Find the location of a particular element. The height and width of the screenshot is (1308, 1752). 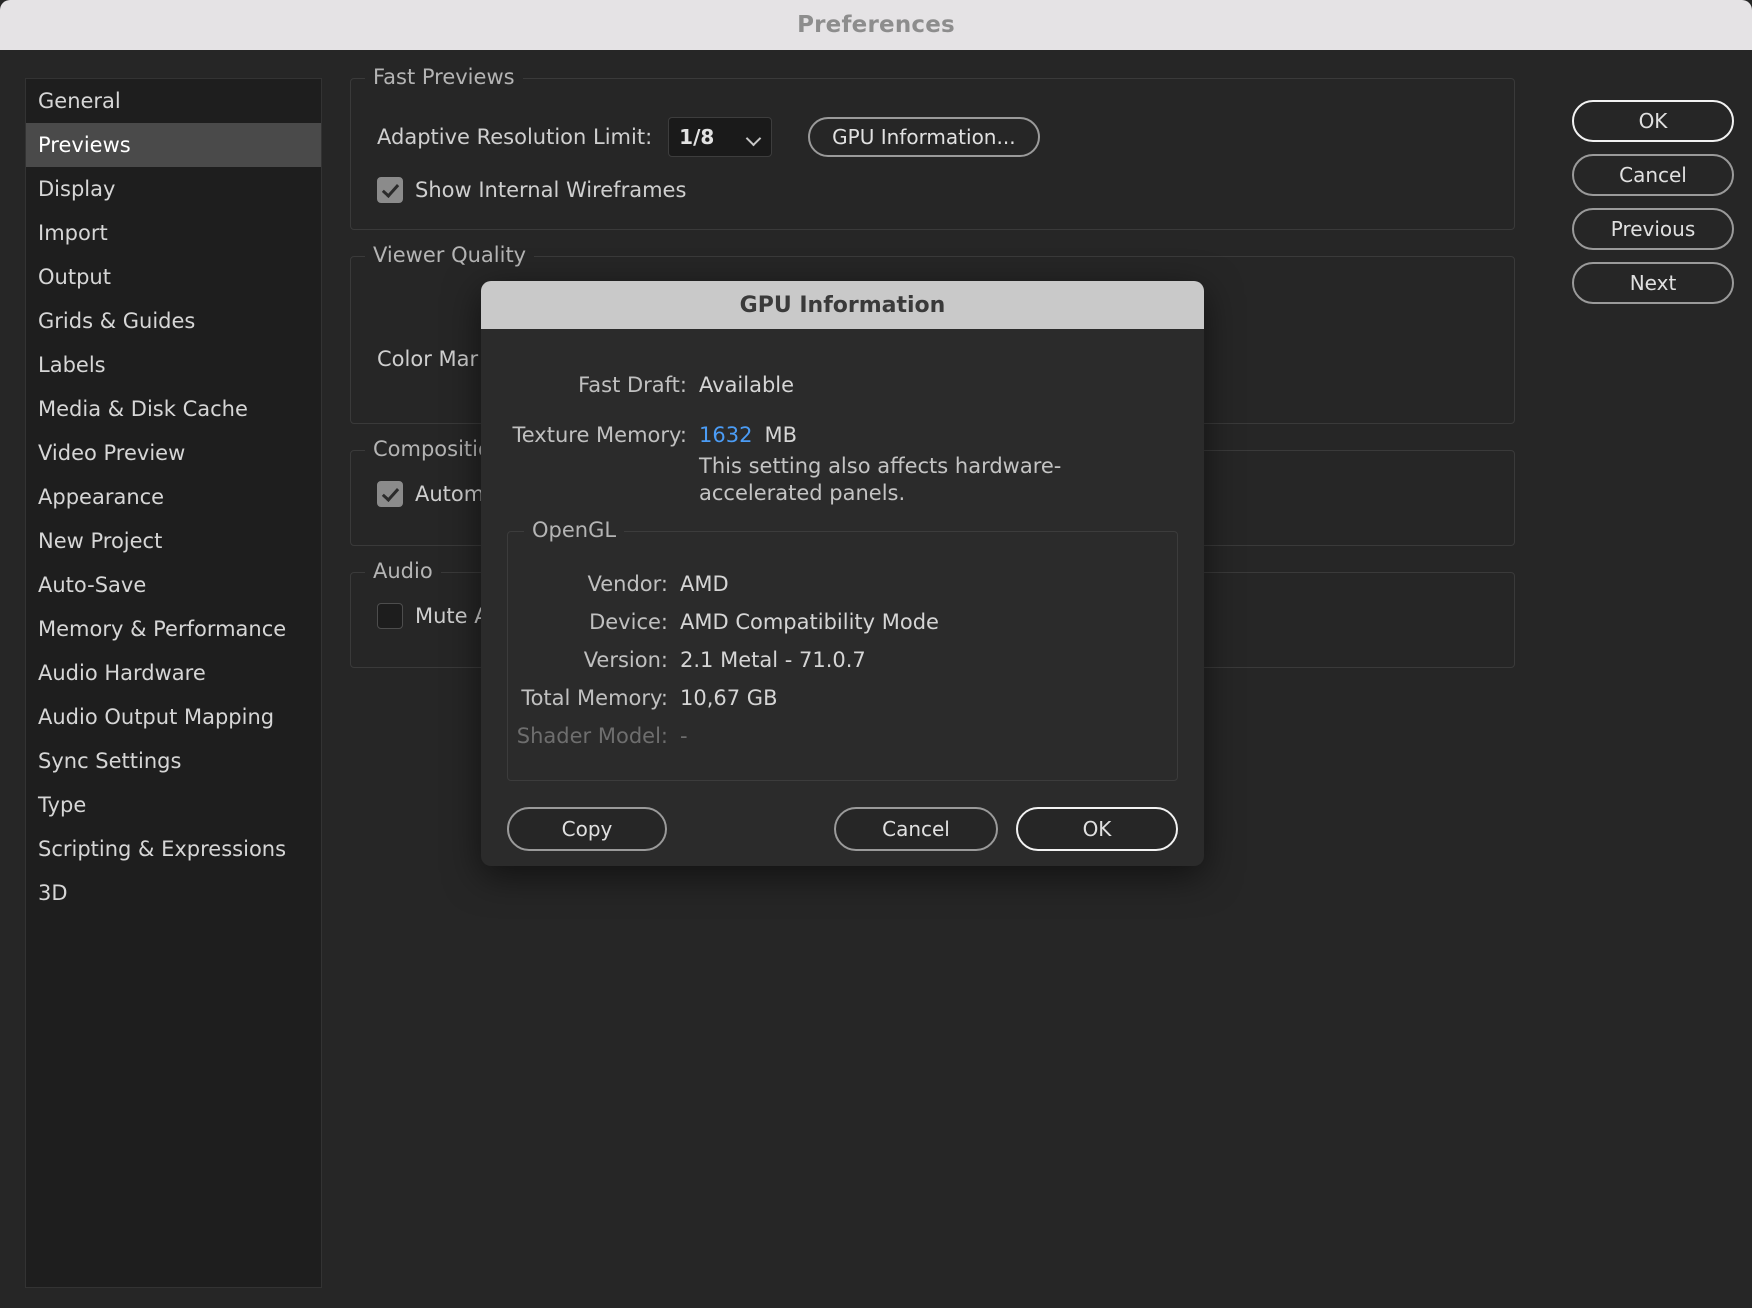

adaptive-resolution-value: 1/8 is located at coordinates (697, 137).